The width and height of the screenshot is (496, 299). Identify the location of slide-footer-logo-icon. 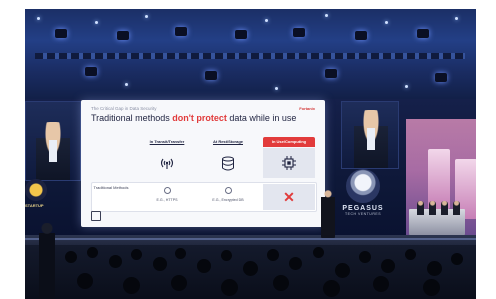
(96, 216).